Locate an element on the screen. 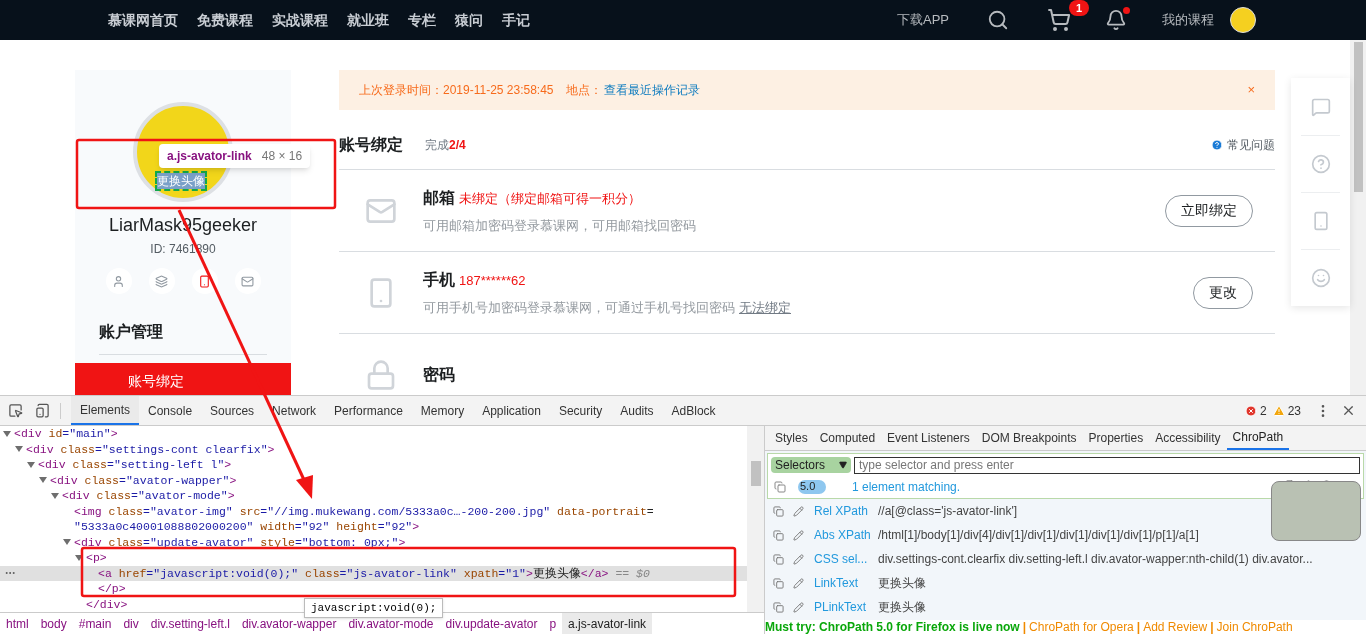  cart-icon is located at coordinates (1059, 20).